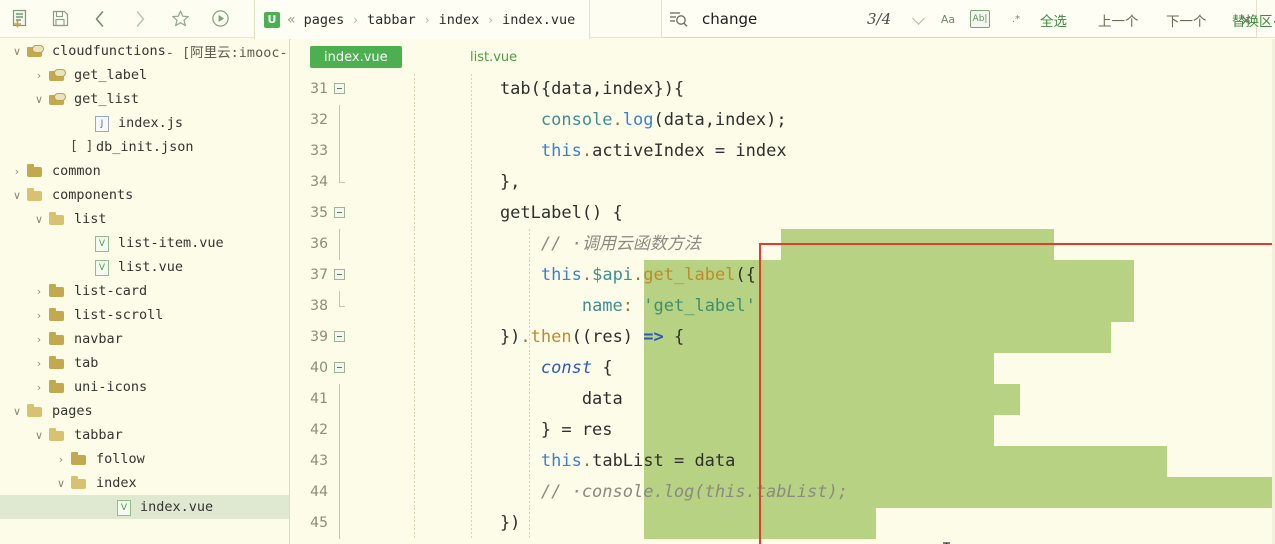 The image size is (1275, 544). I want to click on tree-item-get-list: ∨ get_list, so click(144, 99).